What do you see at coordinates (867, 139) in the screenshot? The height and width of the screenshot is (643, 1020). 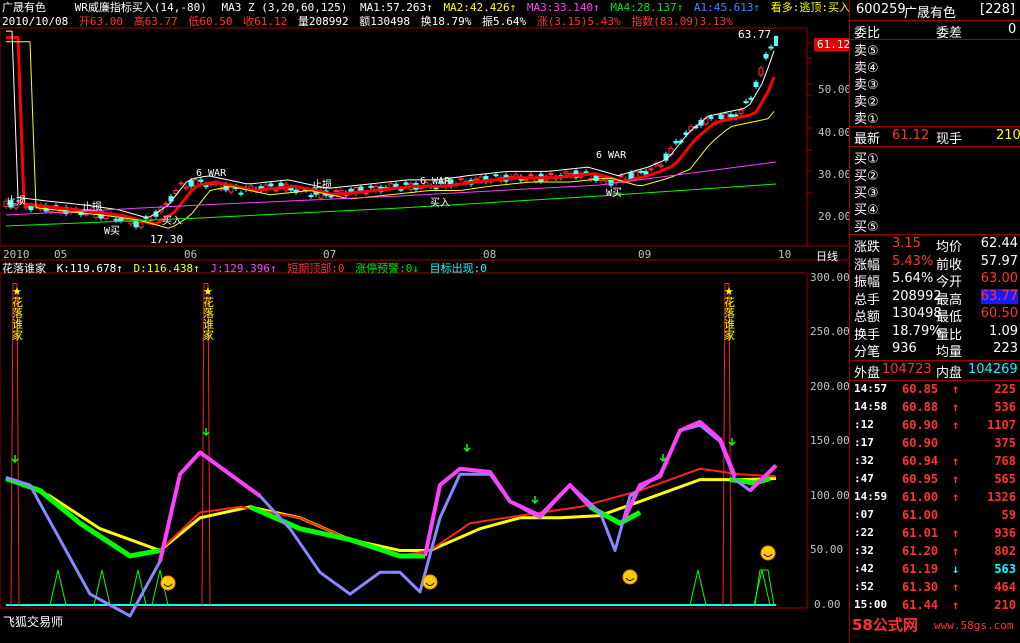 I see `latest-label: 最新` at bounding box center [867, 139].